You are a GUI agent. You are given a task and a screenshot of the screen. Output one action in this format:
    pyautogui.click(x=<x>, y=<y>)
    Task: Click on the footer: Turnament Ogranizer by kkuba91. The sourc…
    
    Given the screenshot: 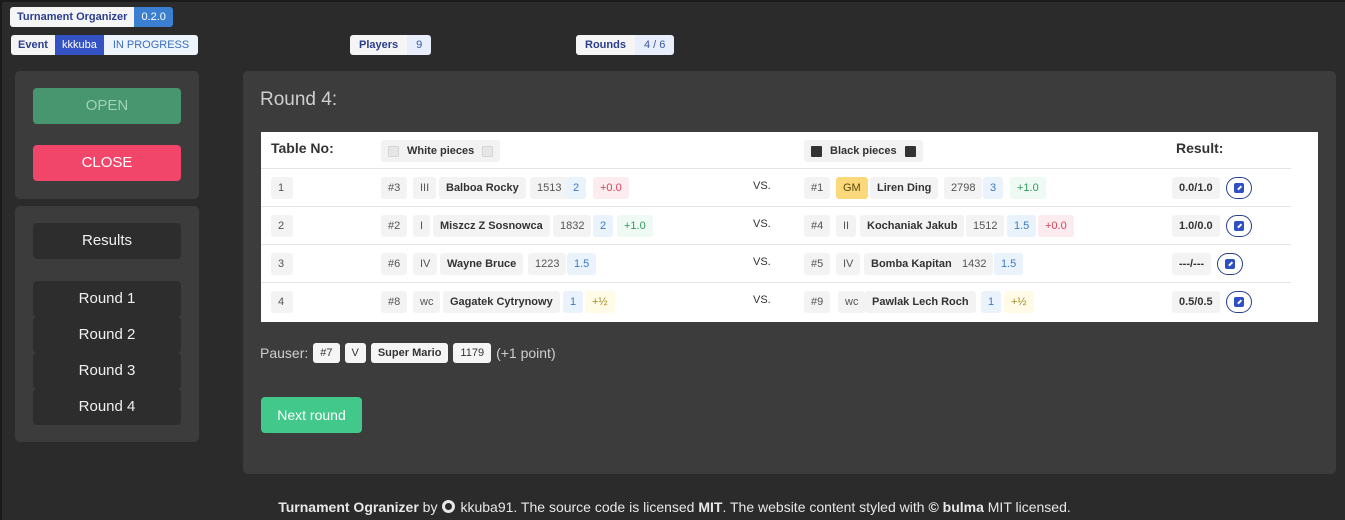 What is the action you would take?
    pyautogui.click(x=673, y=507)
    